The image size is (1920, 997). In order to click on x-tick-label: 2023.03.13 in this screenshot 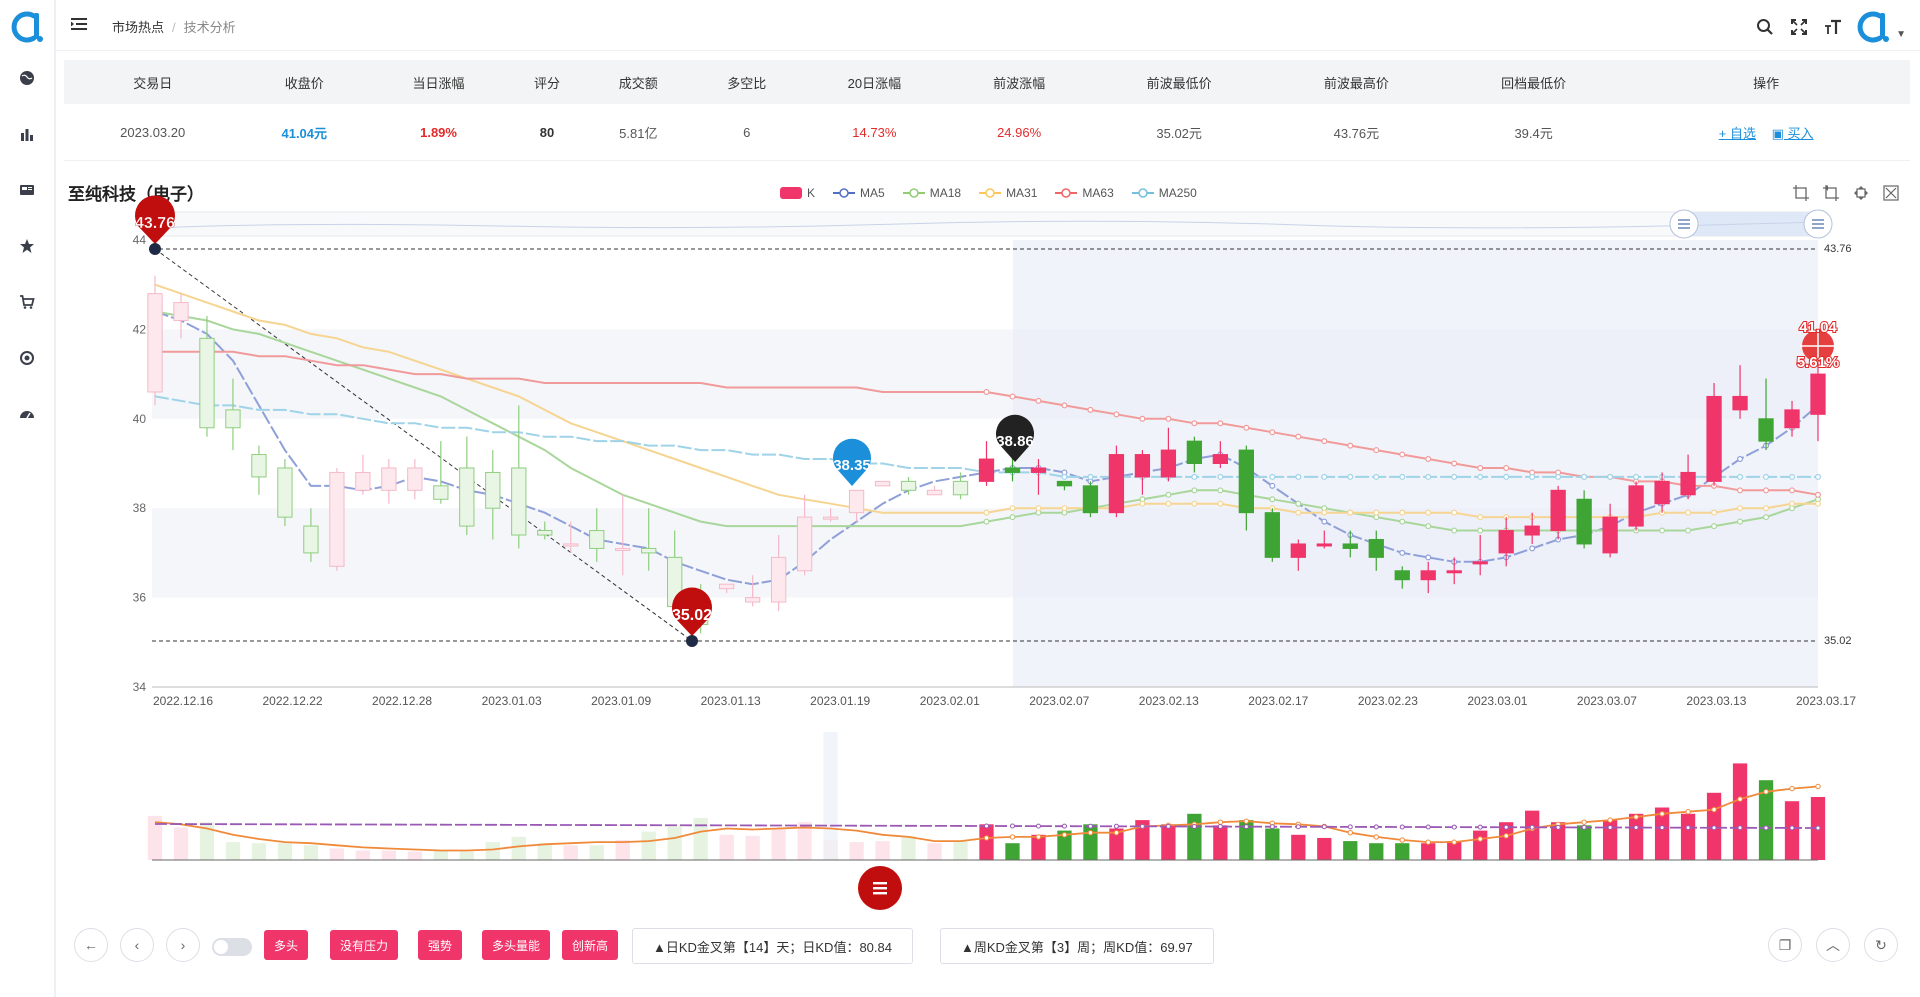, I will do `click(1716, 701)`.